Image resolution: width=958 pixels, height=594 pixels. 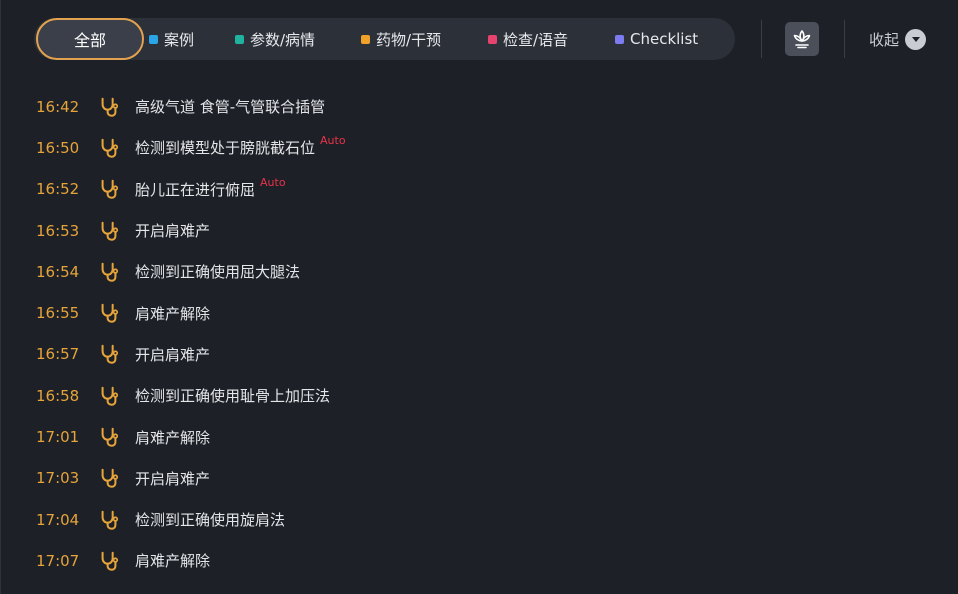 What do you see at coordinates (479, 436) in the screenshot?
I see `log-entry: 17:01 肩难产解除` at bounding box center [479, 436].